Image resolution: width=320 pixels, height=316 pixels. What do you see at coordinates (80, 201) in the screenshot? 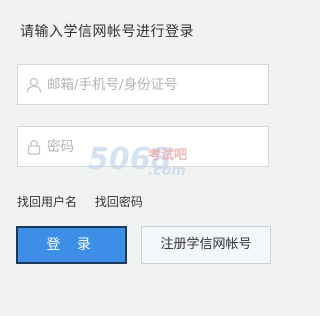
I see `account-recovery-links: 找回用户名 找回密码` at bounding box center [80, 201].